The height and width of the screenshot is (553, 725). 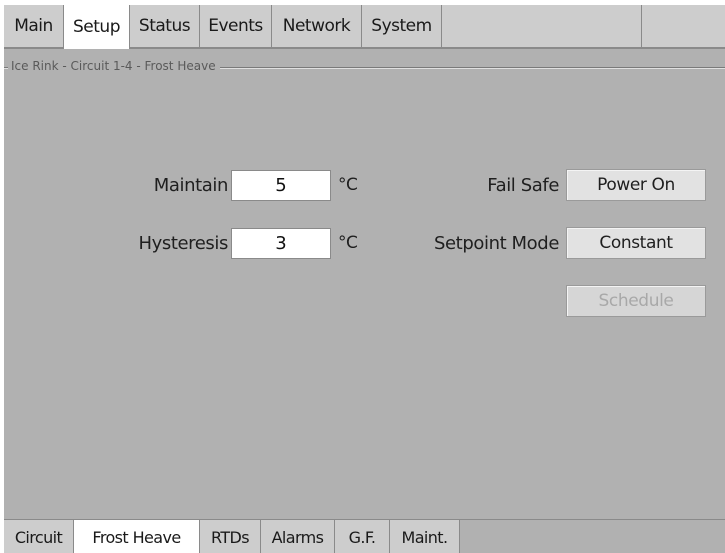 I want to click on tab-status: Status, so click(x=165, y=26).